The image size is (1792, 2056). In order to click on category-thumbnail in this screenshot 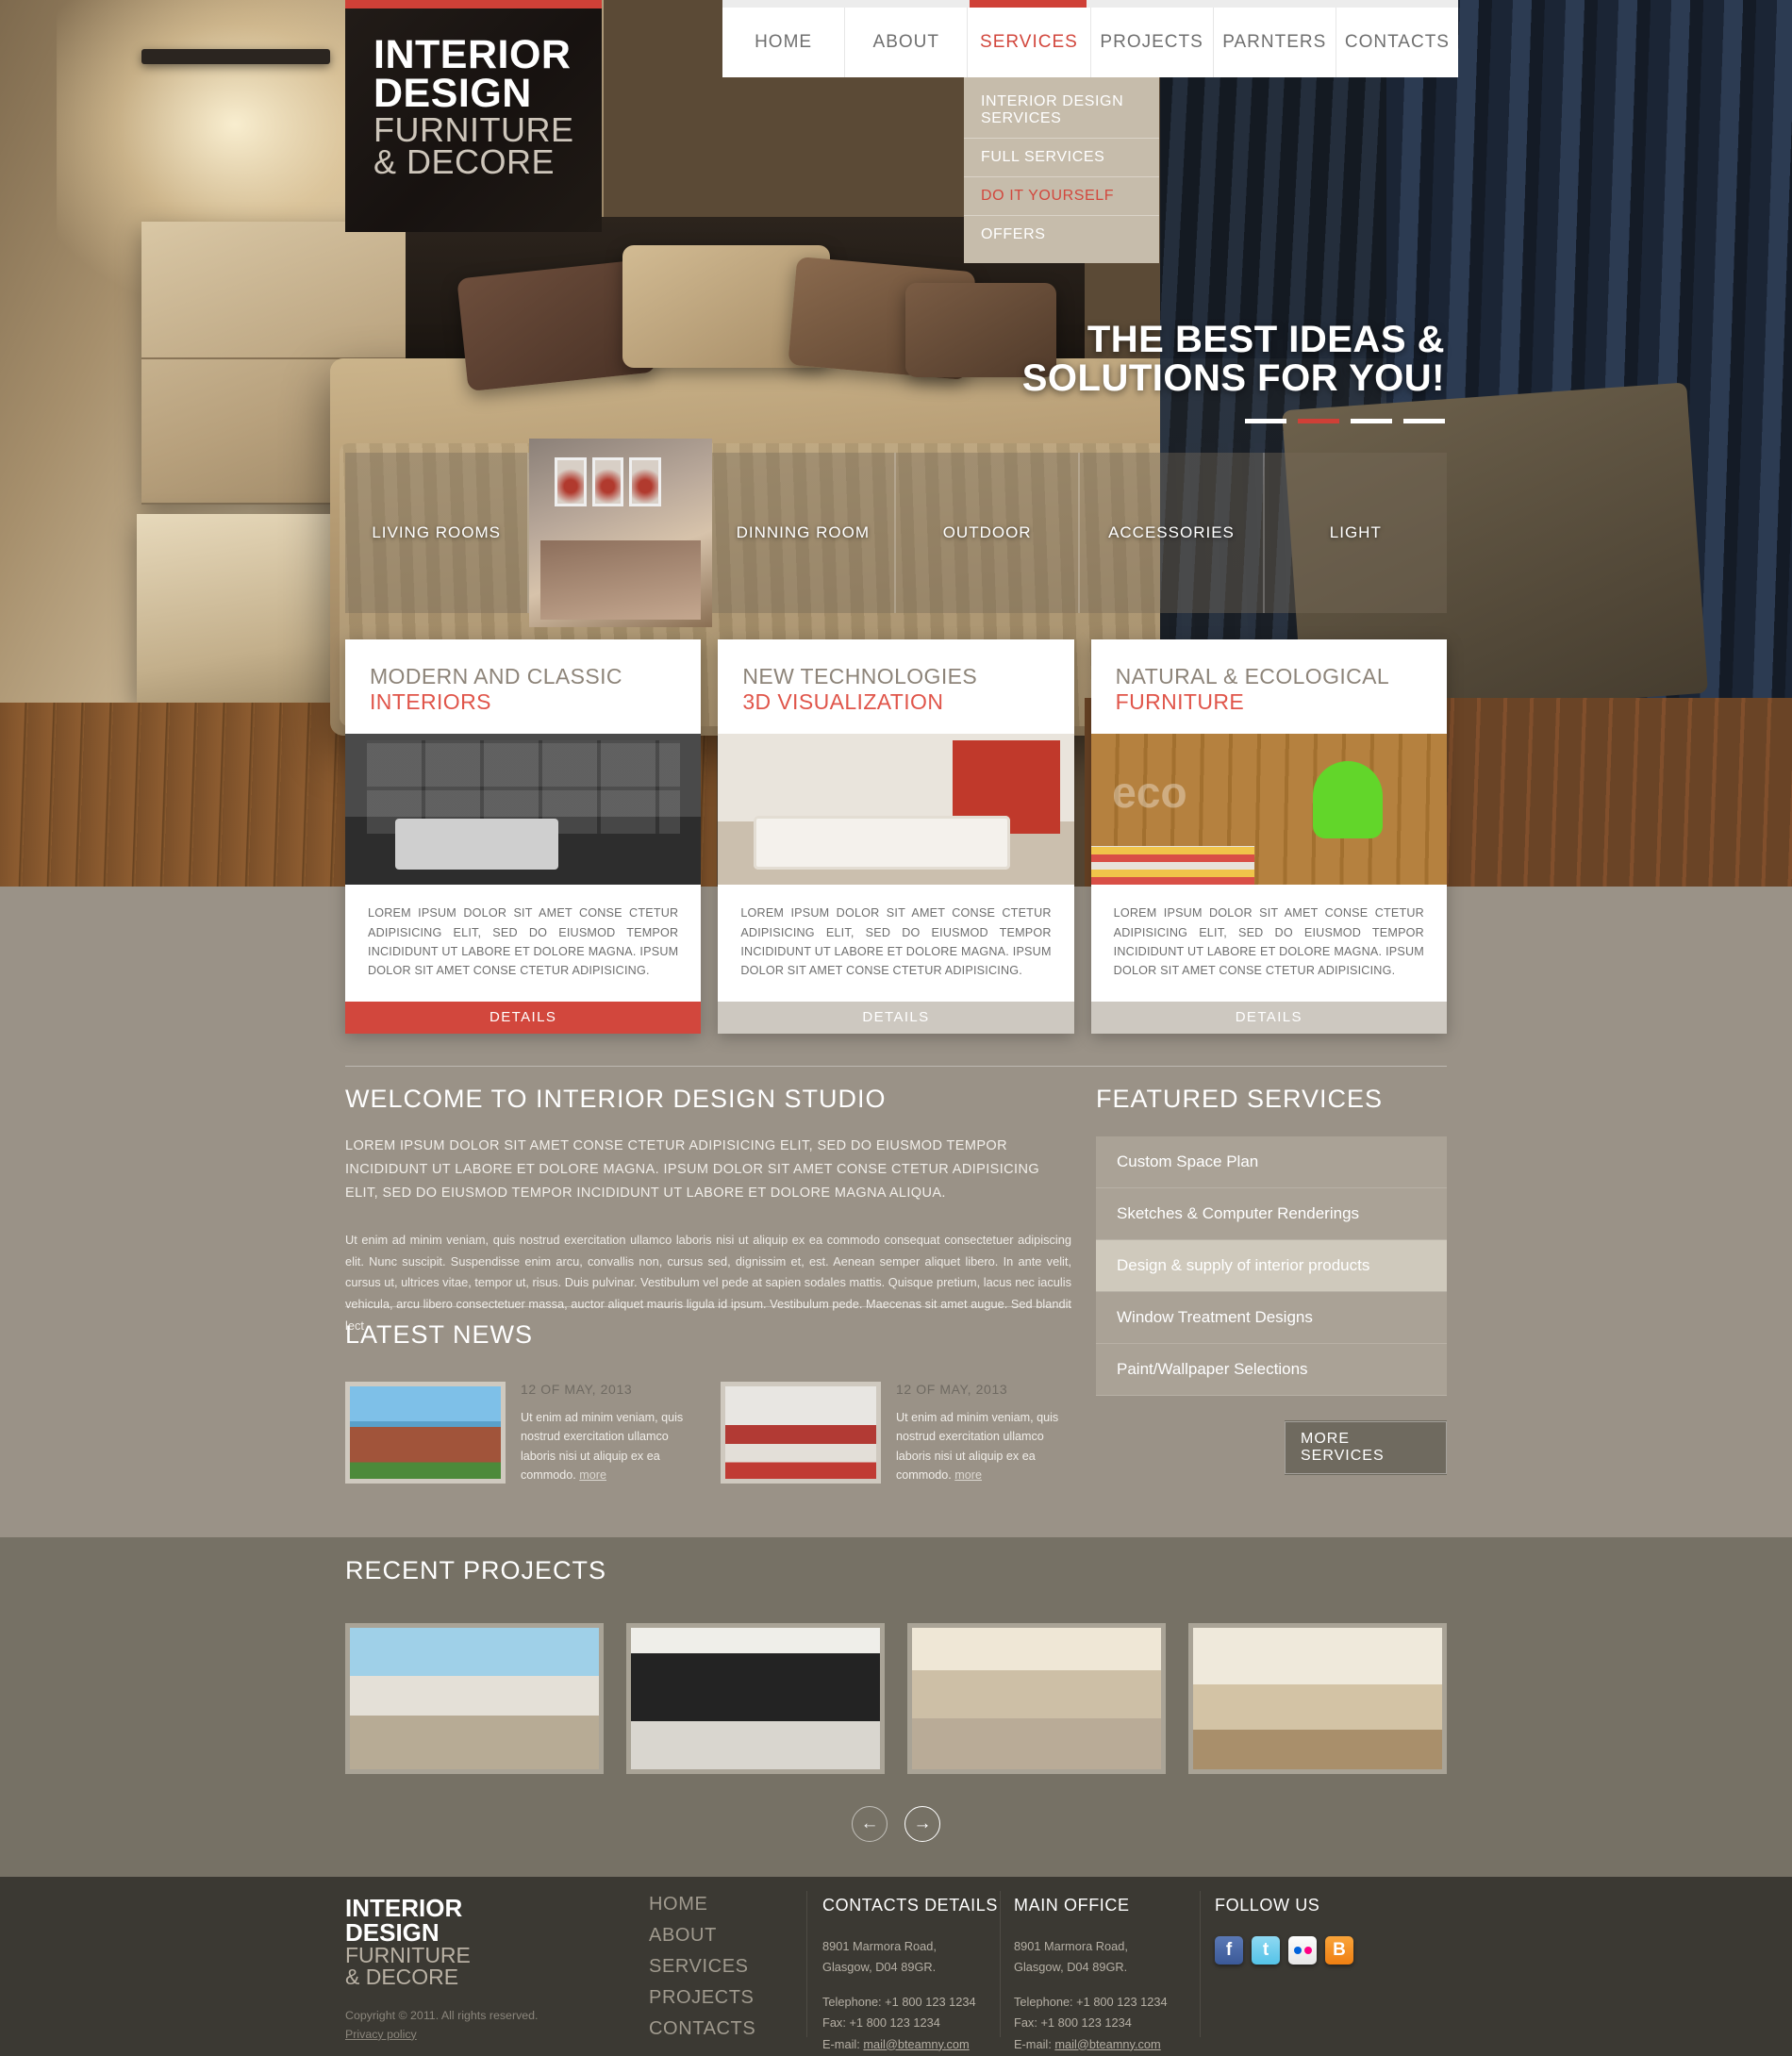, I will do `click(620, 533)`.